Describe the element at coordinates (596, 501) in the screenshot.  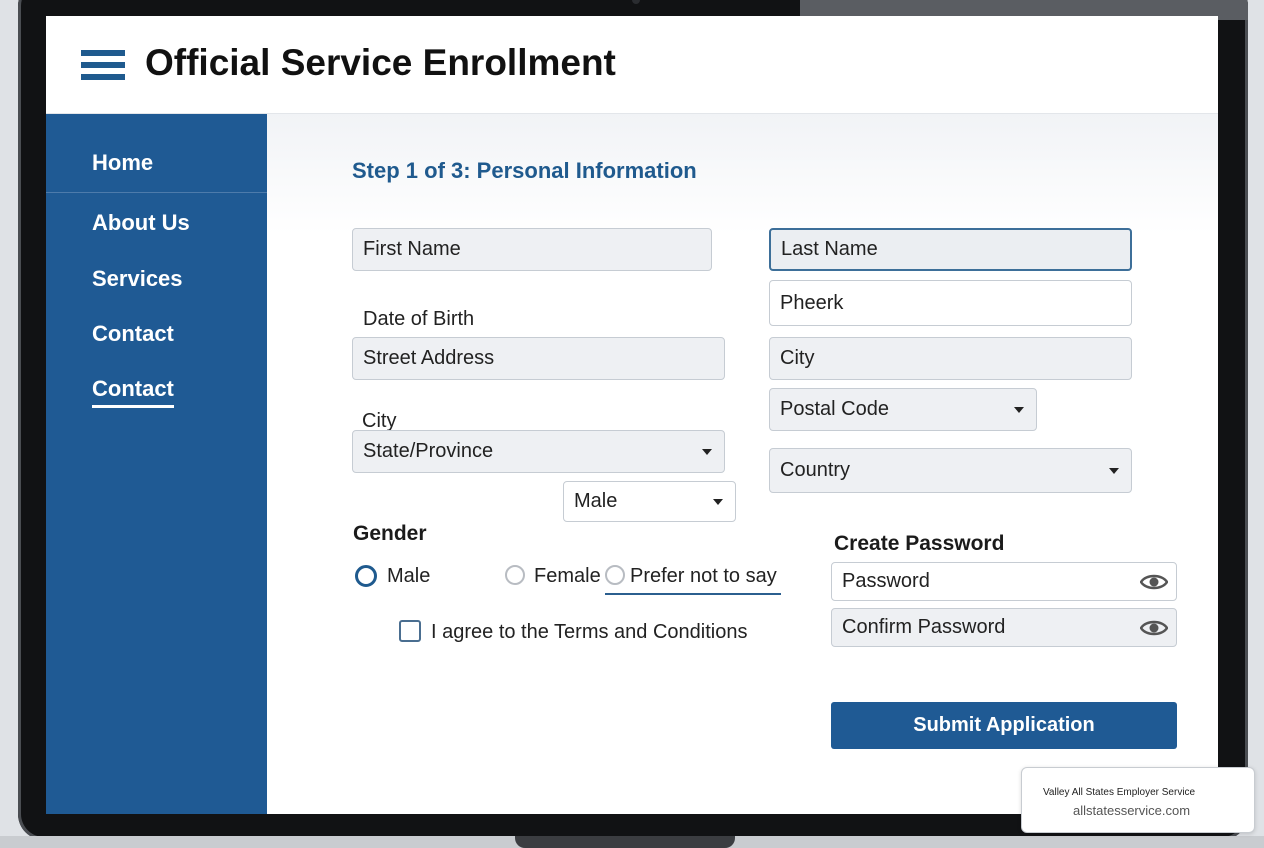
I see `gender-select-value: Male` at that location.